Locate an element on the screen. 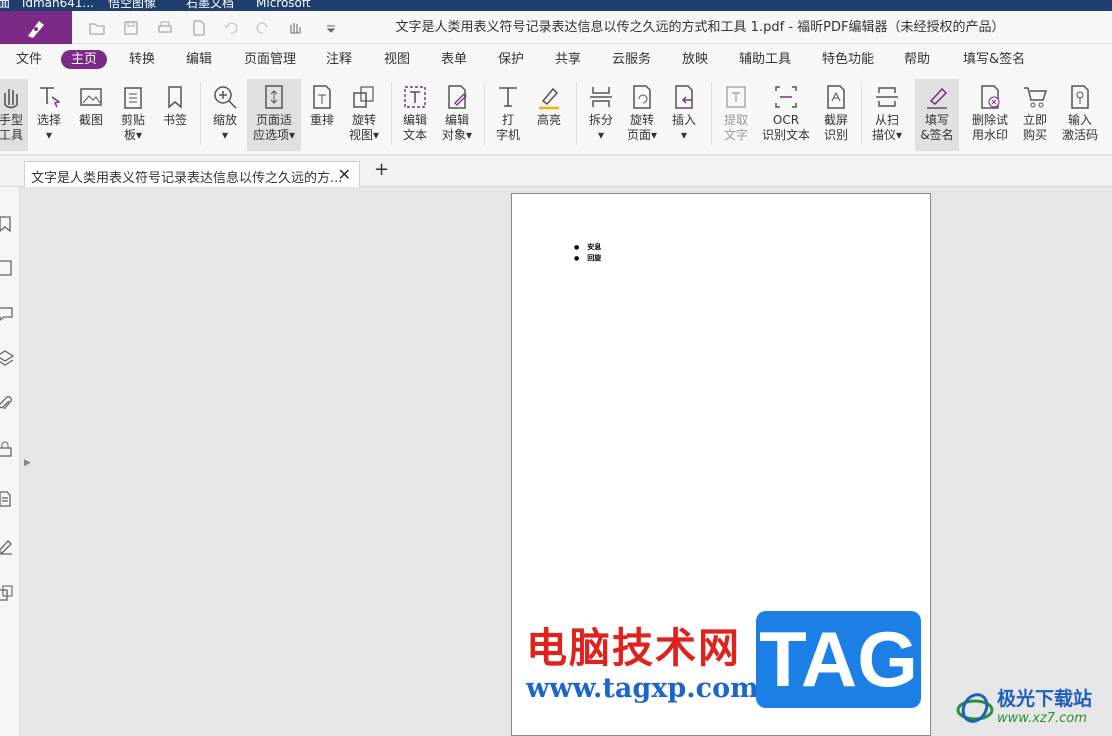 The image size is (1112, 736). zoom-button: 缩放 ▾ is located at coordinates (225, 115).